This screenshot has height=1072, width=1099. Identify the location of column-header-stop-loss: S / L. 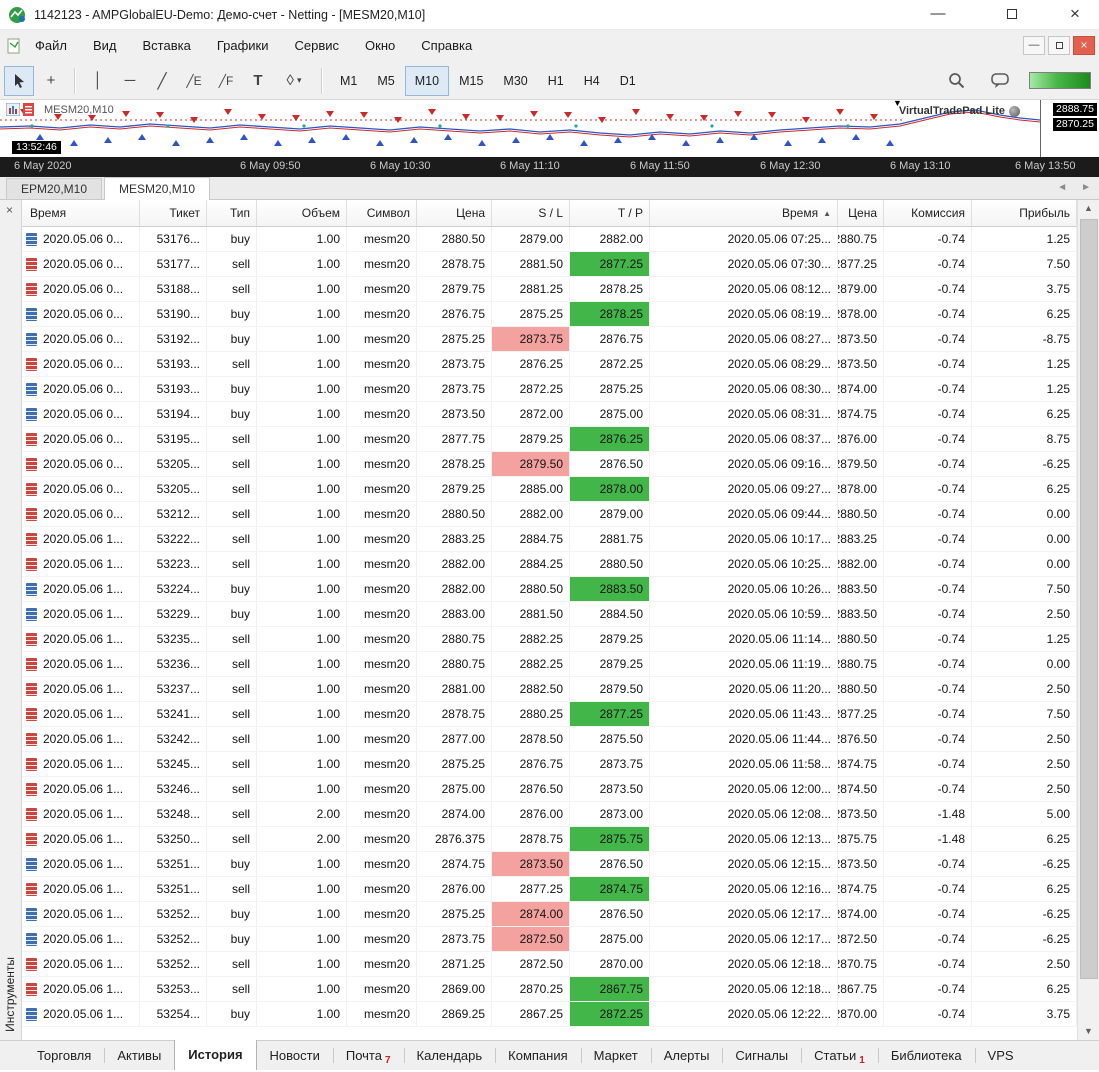
(531, 213).